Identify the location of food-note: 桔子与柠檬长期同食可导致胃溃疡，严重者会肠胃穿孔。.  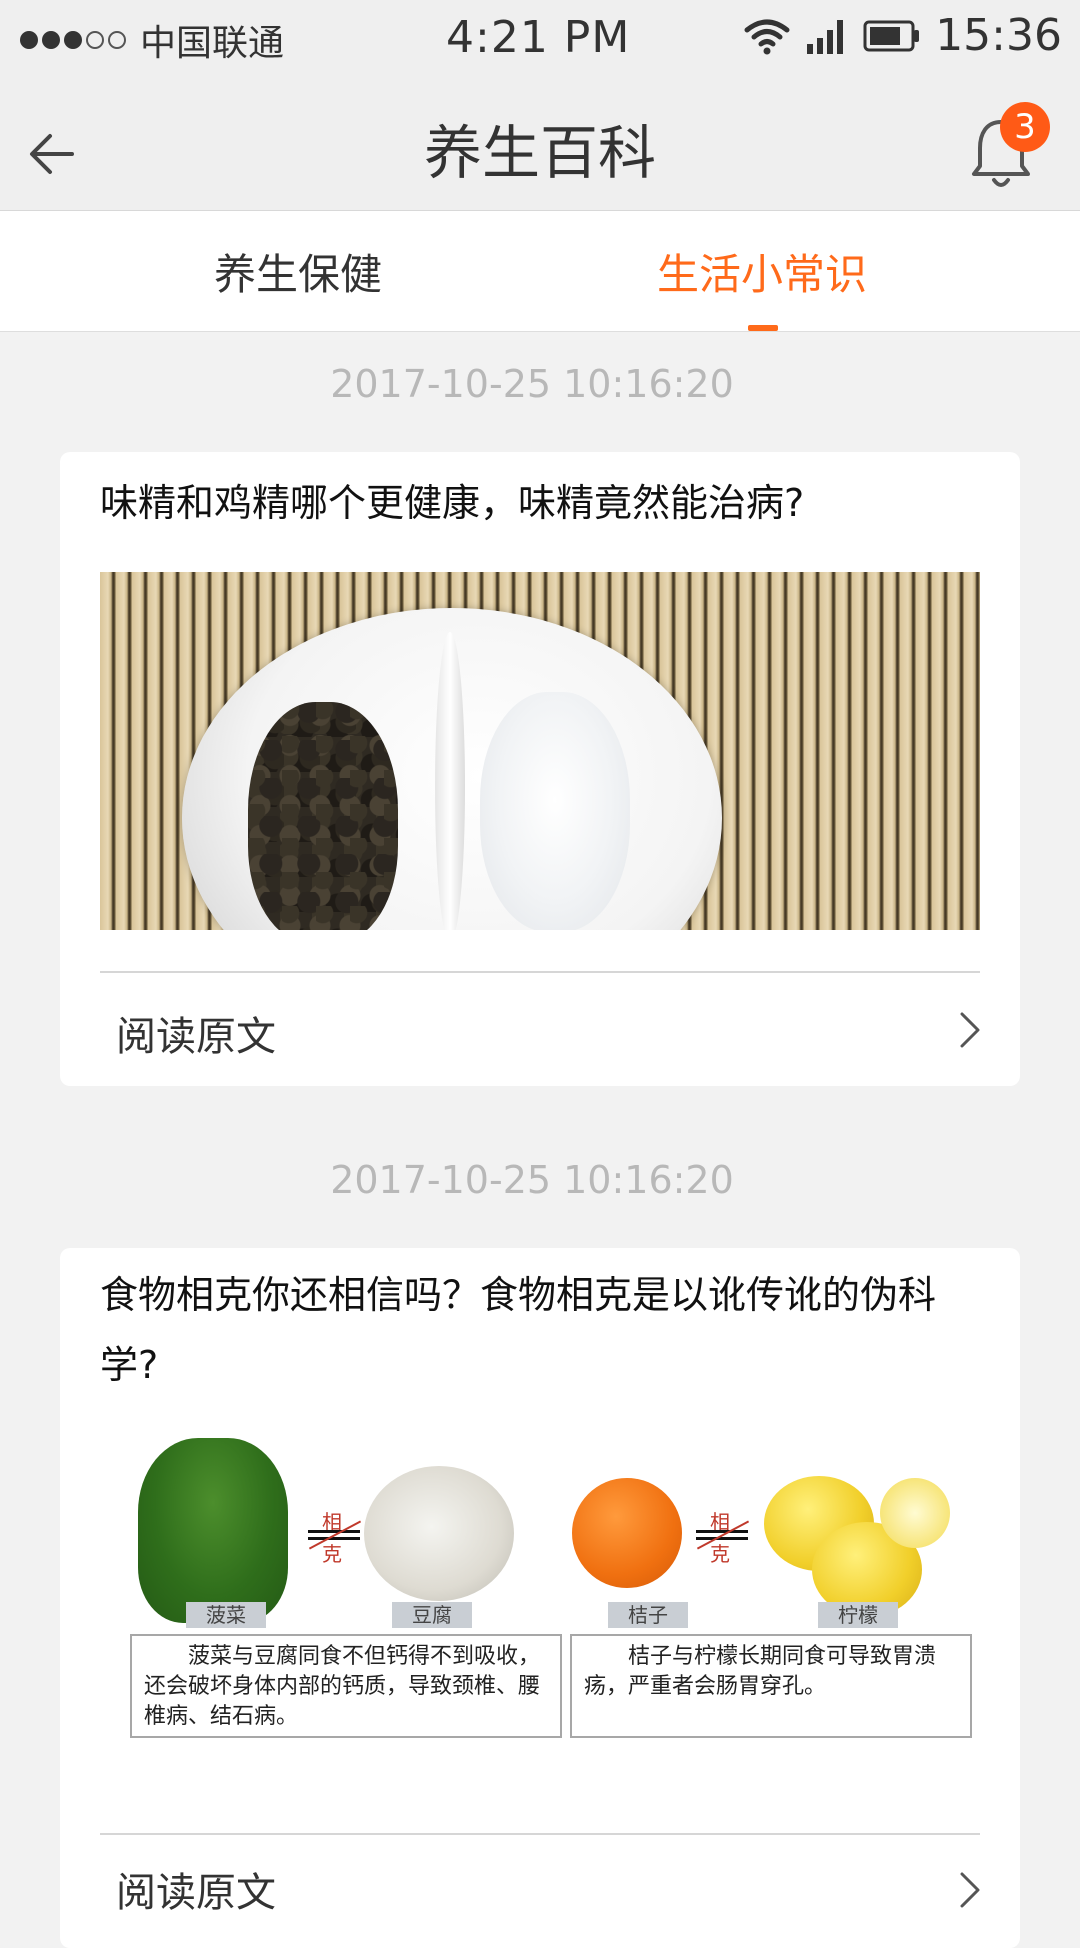
(771, 1686).